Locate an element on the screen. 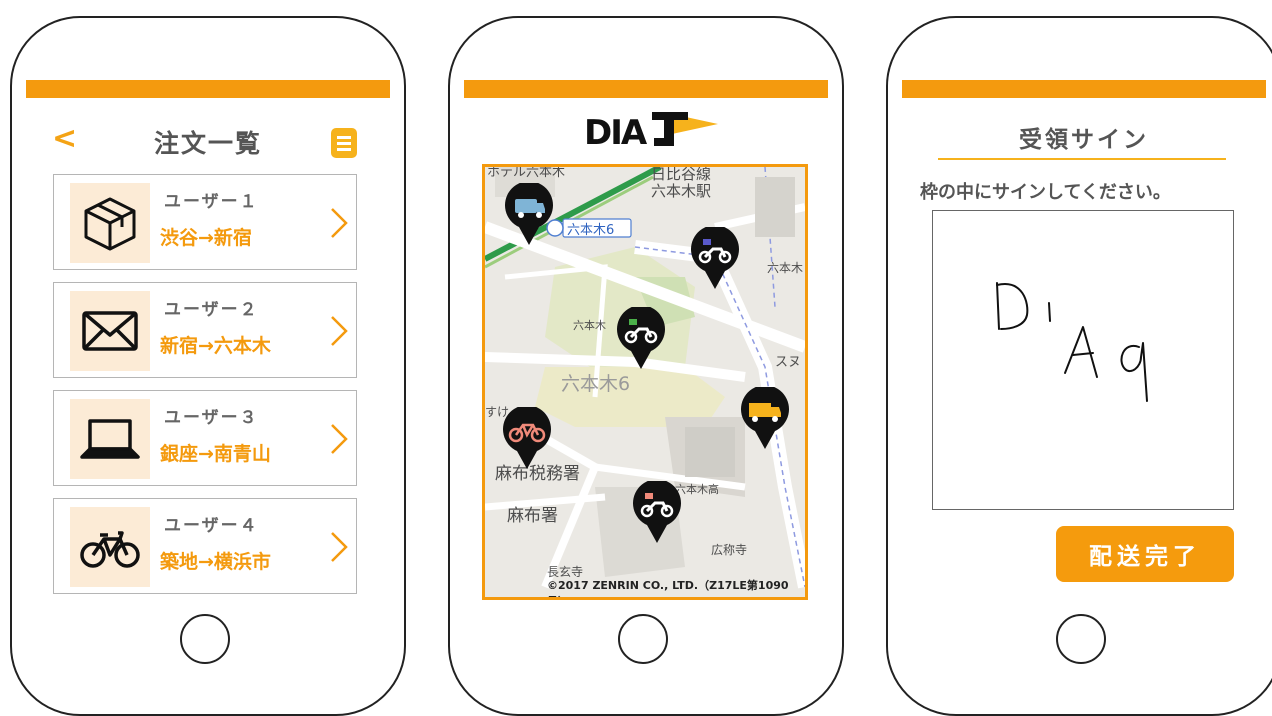  bicycle-icon is located at coordinates (110, 547).